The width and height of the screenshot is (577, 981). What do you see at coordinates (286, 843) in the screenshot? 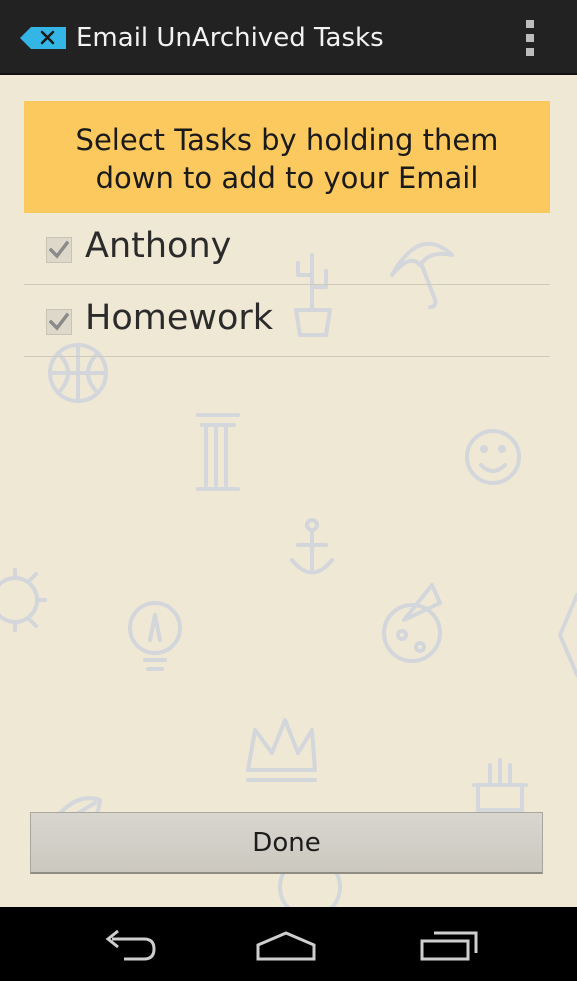
I see `done-button: Done` at bounding box center [286, 843].